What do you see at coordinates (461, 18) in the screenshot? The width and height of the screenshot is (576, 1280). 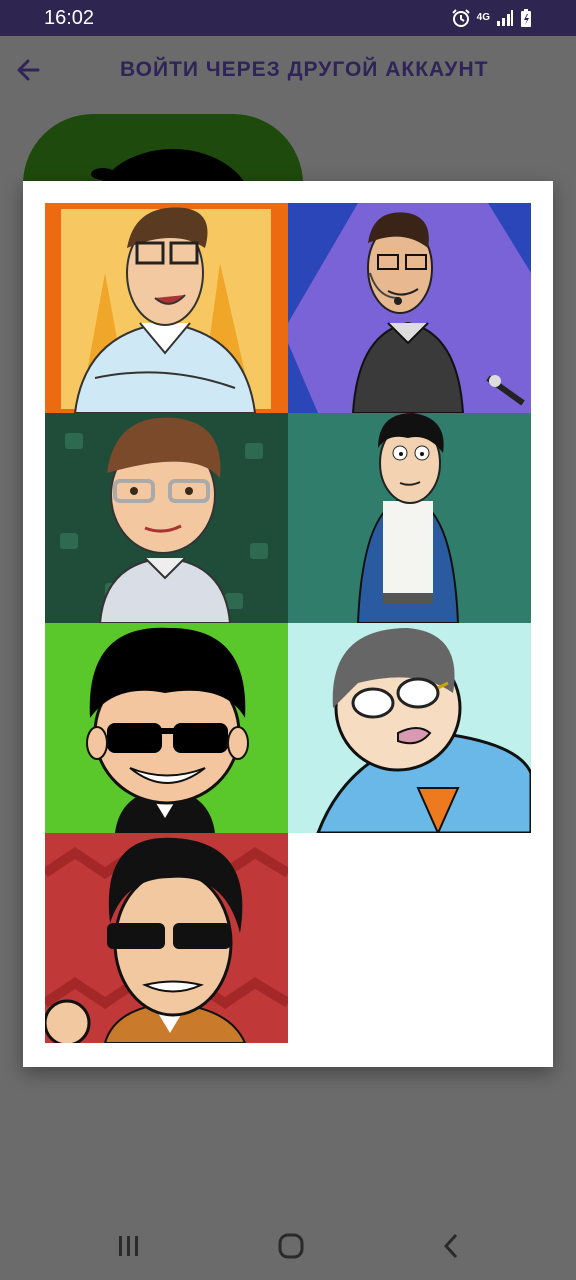 I see `alarm-icon` at bounding box center [461, 18].